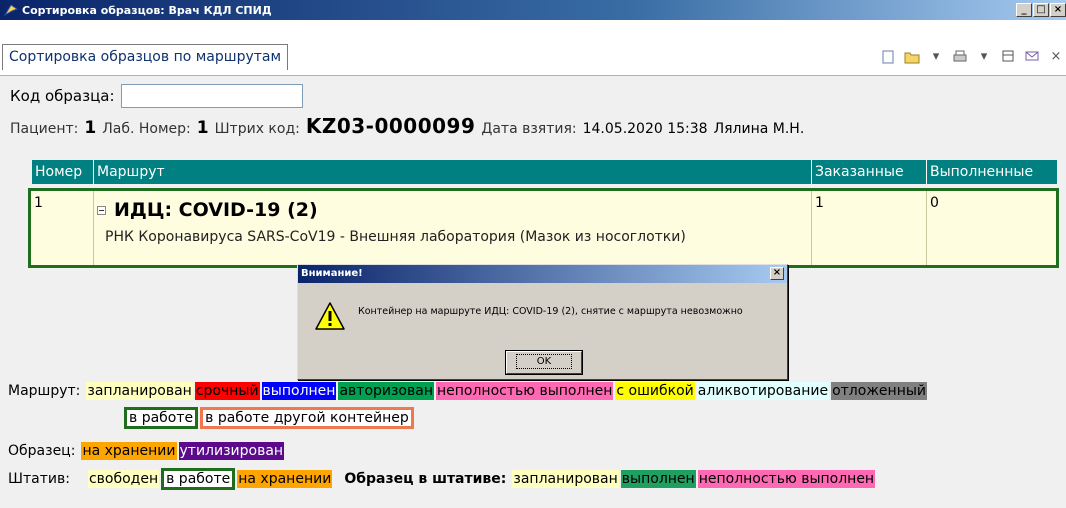  I want to click on legend-sample-label: Образец:, so click(42, 451).